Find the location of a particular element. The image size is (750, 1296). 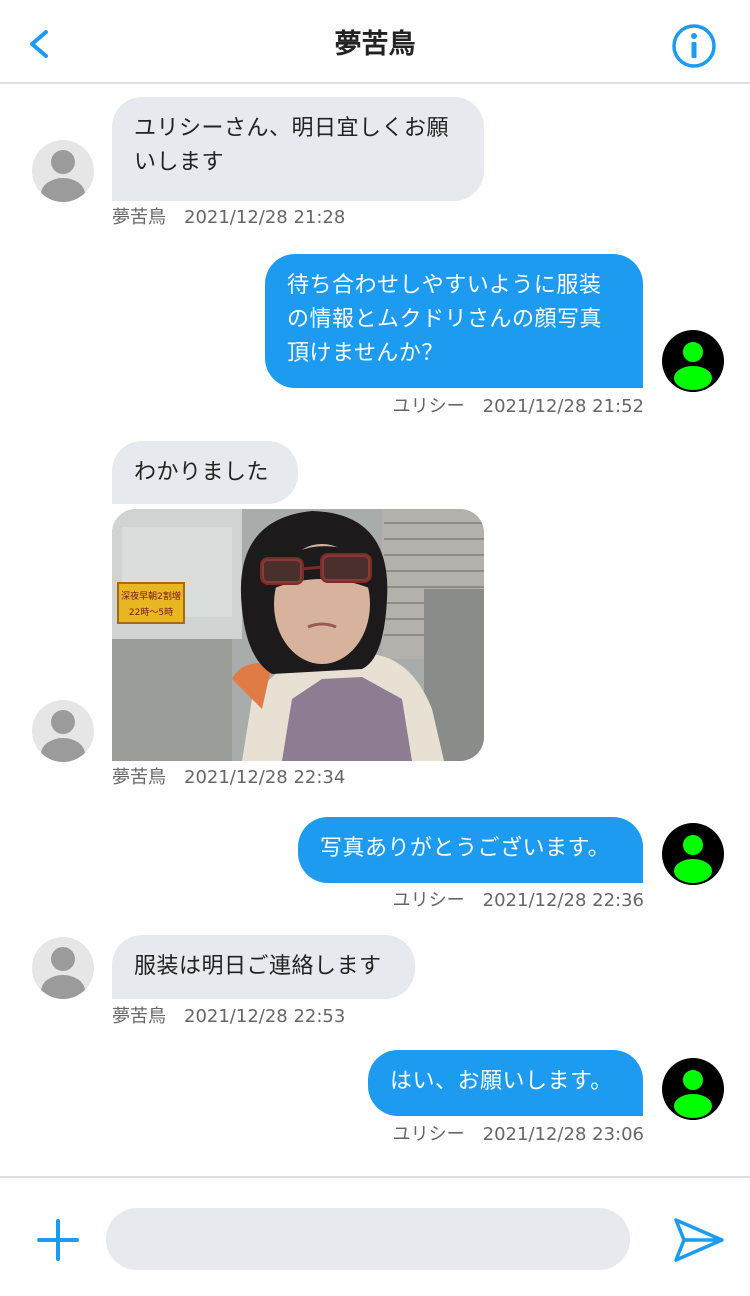

header-bar: 夢苦鳥 is located at coordinates (375, 42).